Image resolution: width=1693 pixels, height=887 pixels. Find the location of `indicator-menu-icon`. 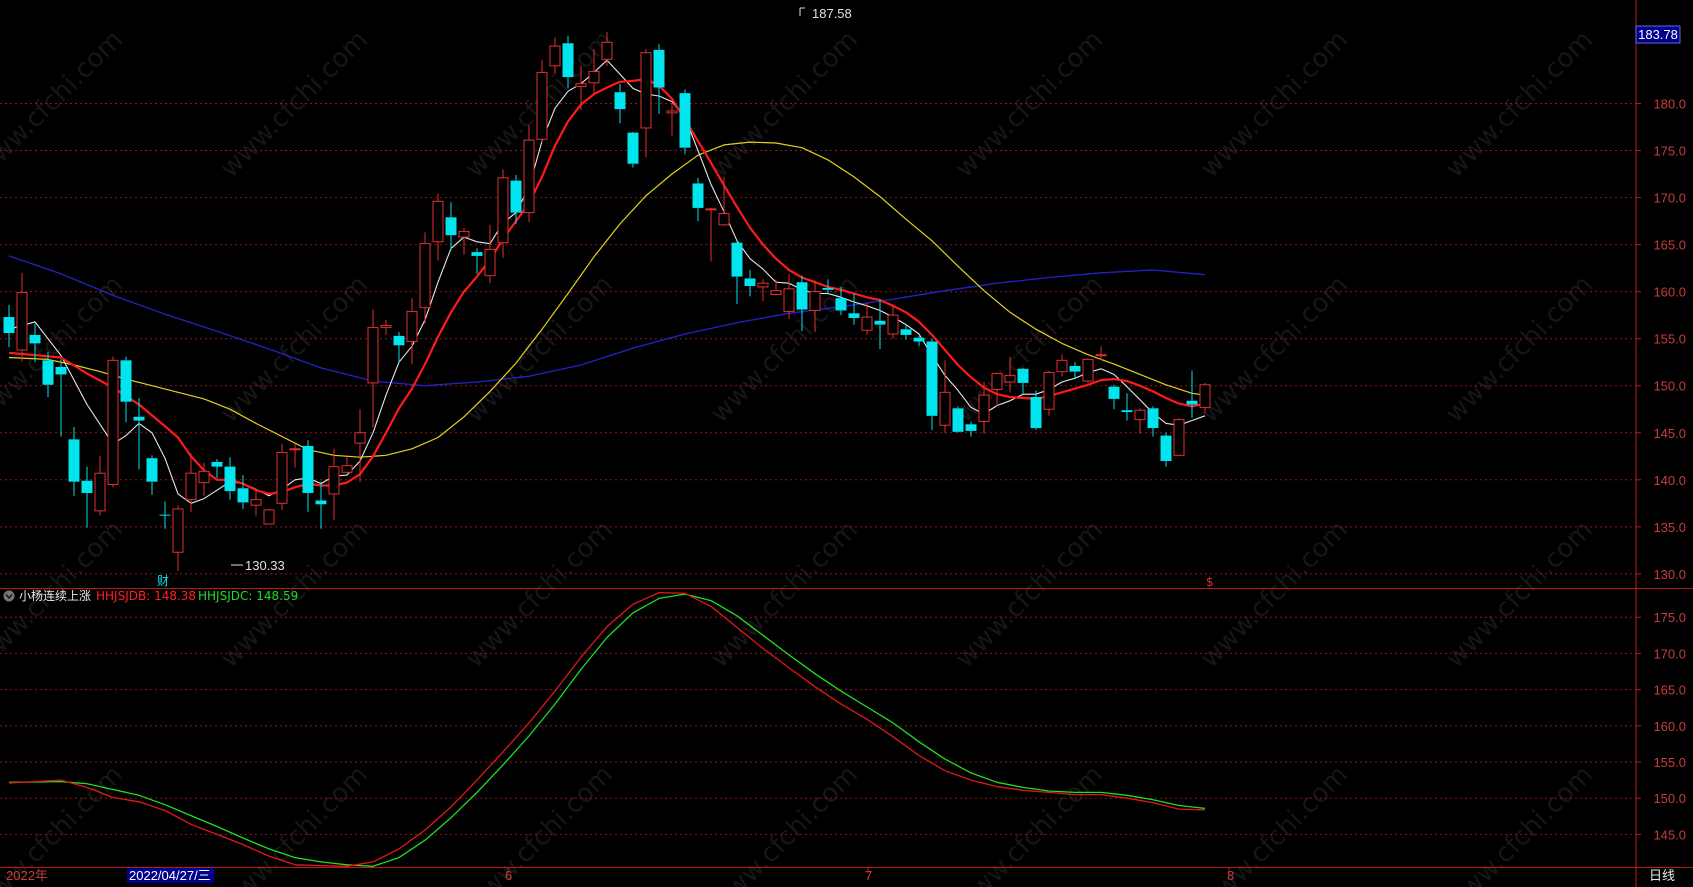

indicator-menu-icon is located at coordinates (9, 596).